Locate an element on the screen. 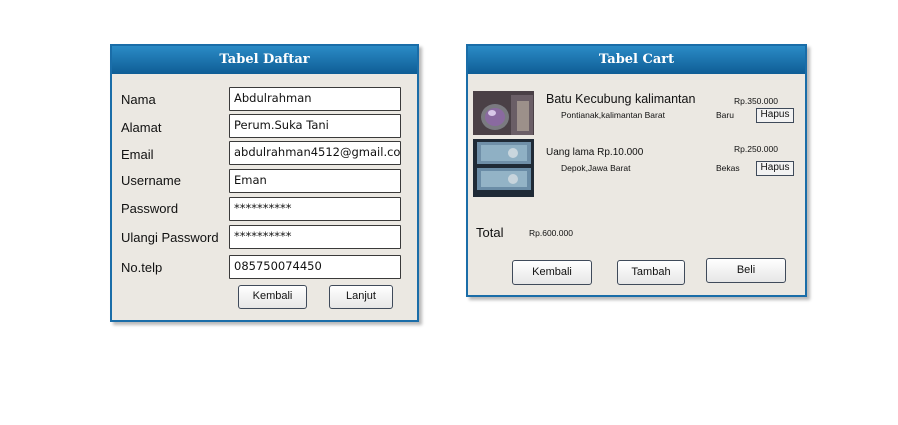  gemstone-icon is located at coordinates (503, 113).